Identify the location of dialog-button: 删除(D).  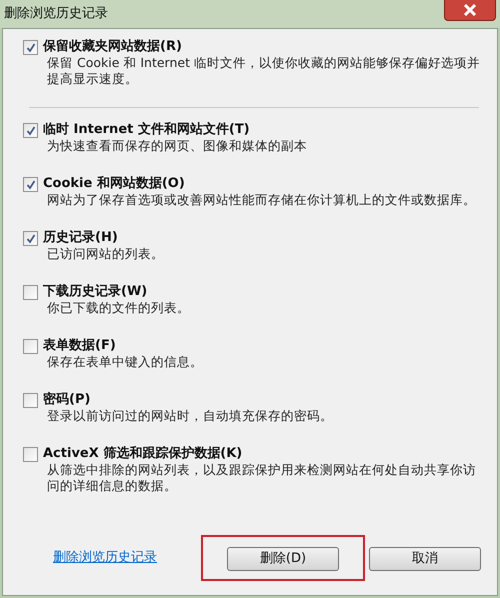
(283, 559).